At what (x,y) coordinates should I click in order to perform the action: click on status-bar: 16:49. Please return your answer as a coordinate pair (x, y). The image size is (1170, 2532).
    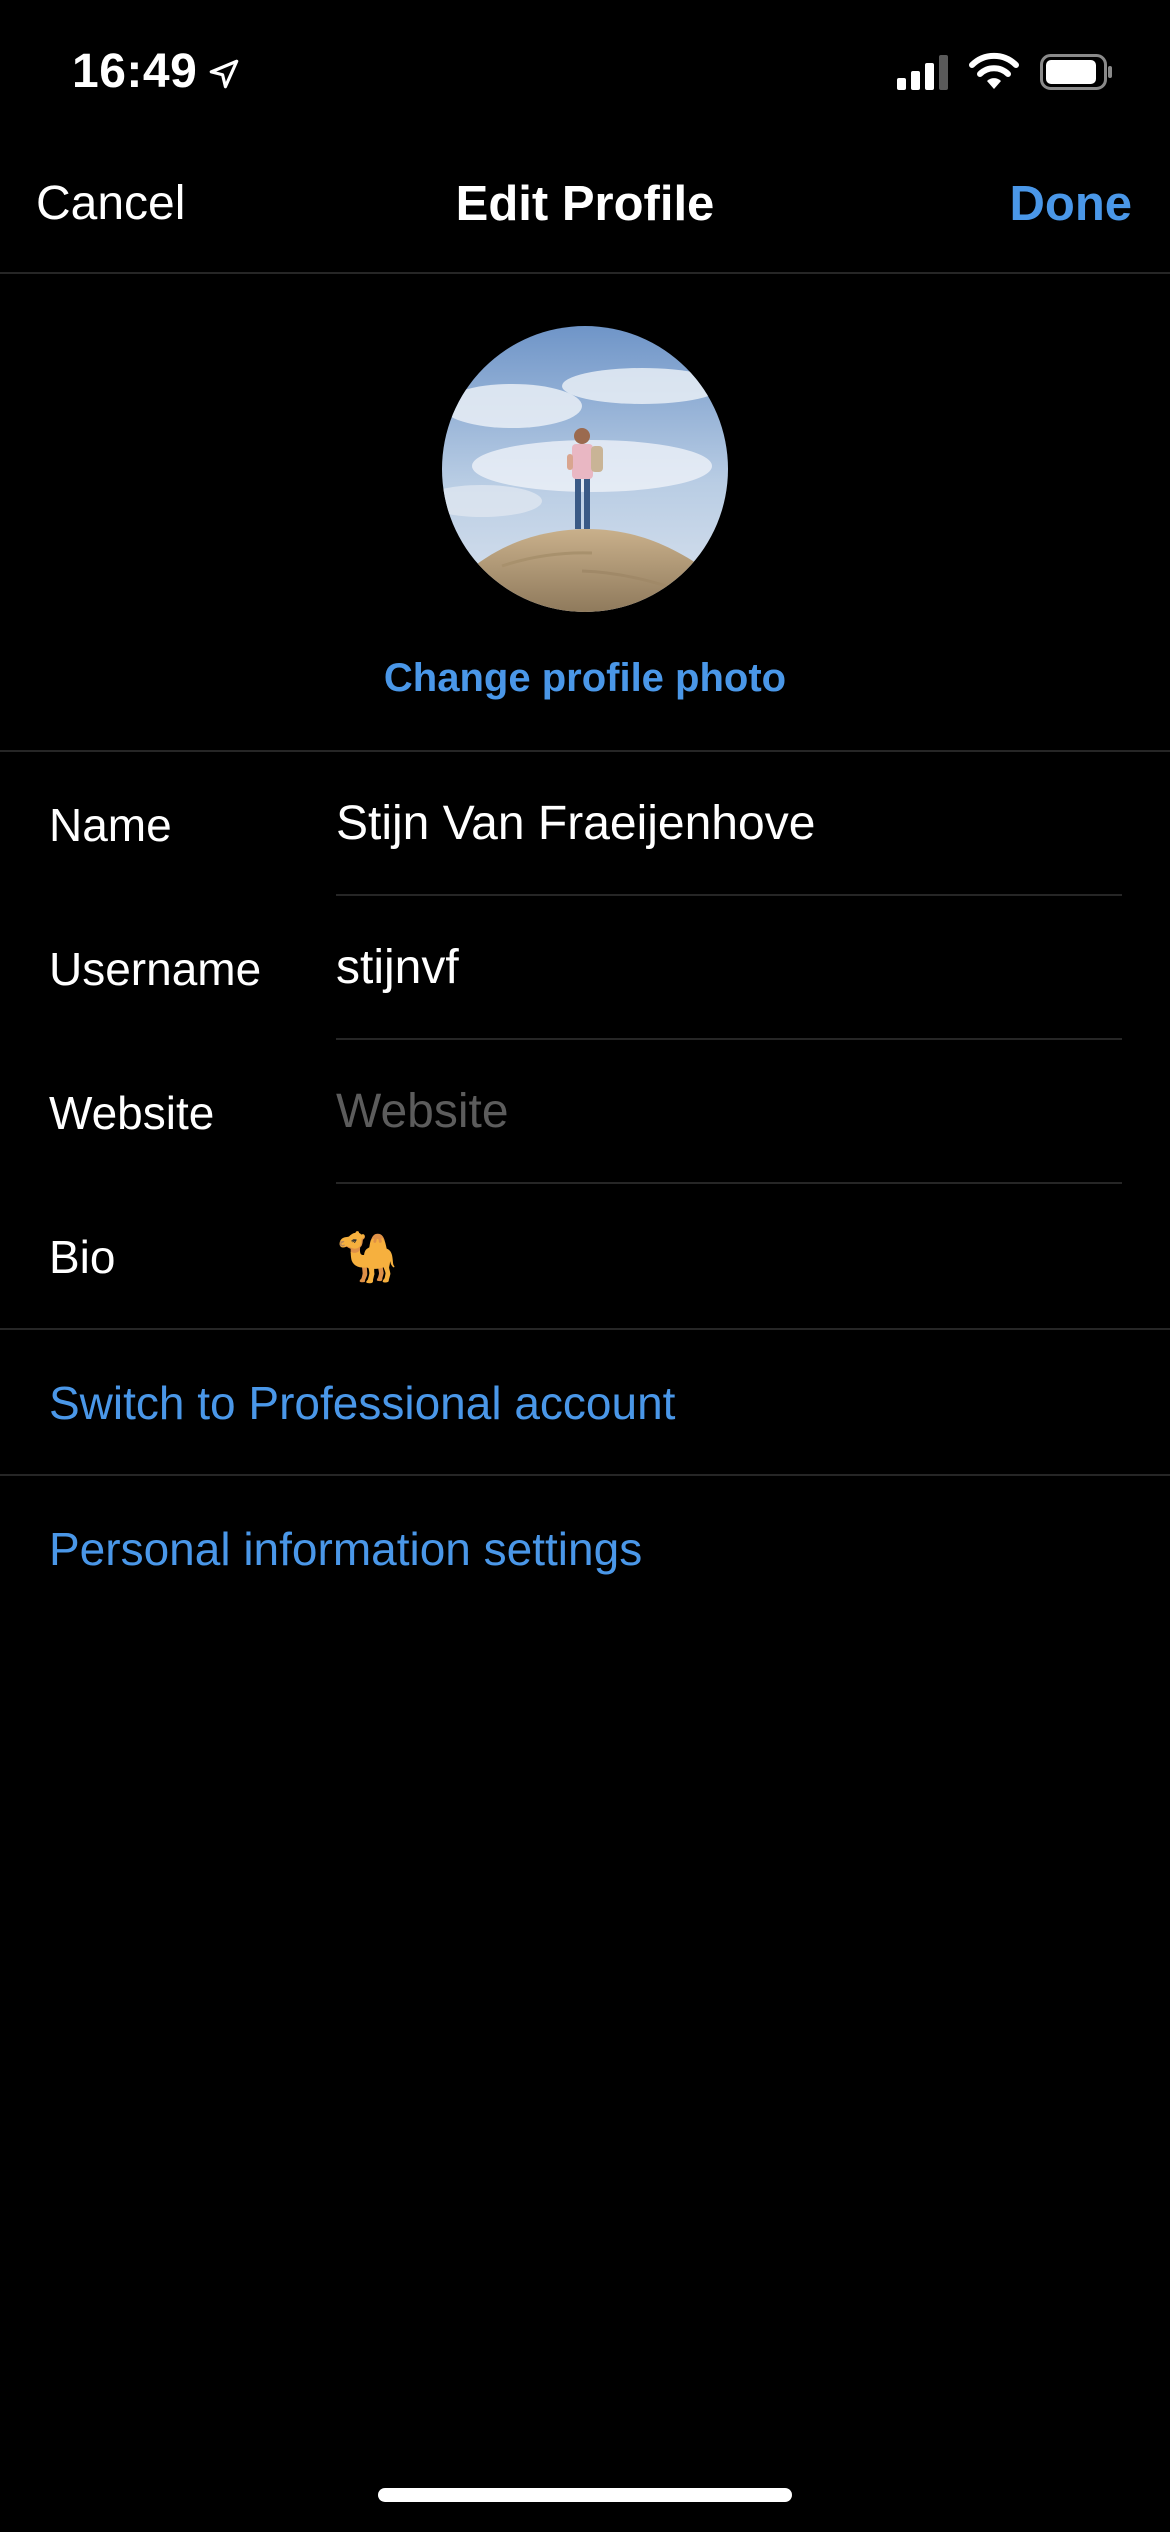
    Looking at the image, I should click on (585, 70).